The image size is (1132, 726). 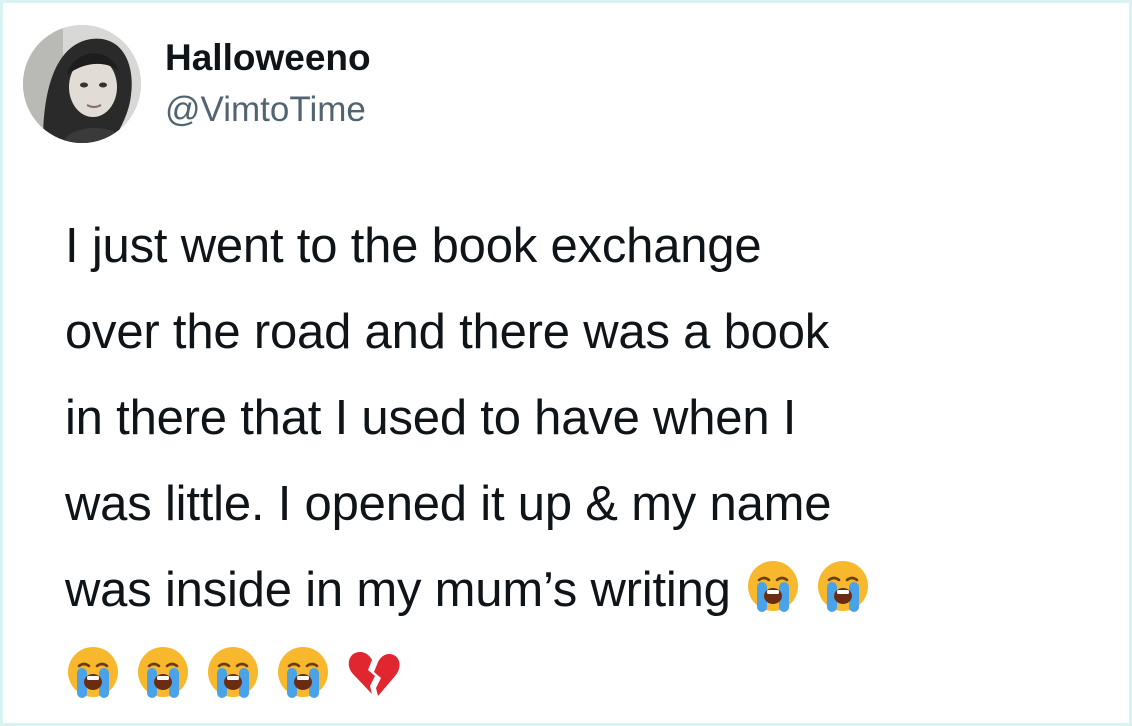 I want to click on inline-emoji-group, so click(x=801, y=589).